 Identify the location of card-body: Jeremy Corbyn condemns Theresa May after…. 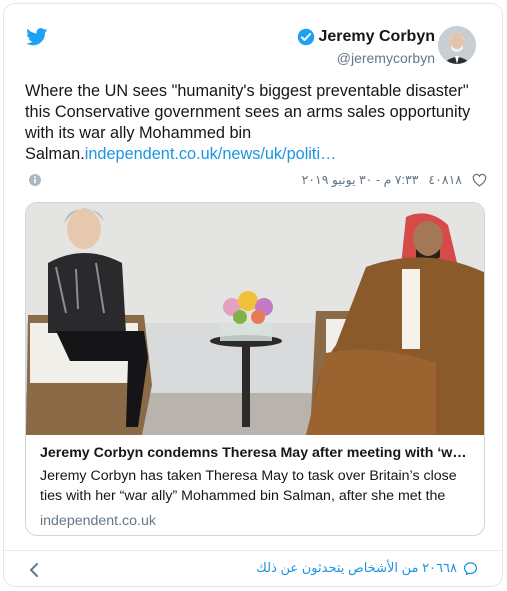
(257, 486).